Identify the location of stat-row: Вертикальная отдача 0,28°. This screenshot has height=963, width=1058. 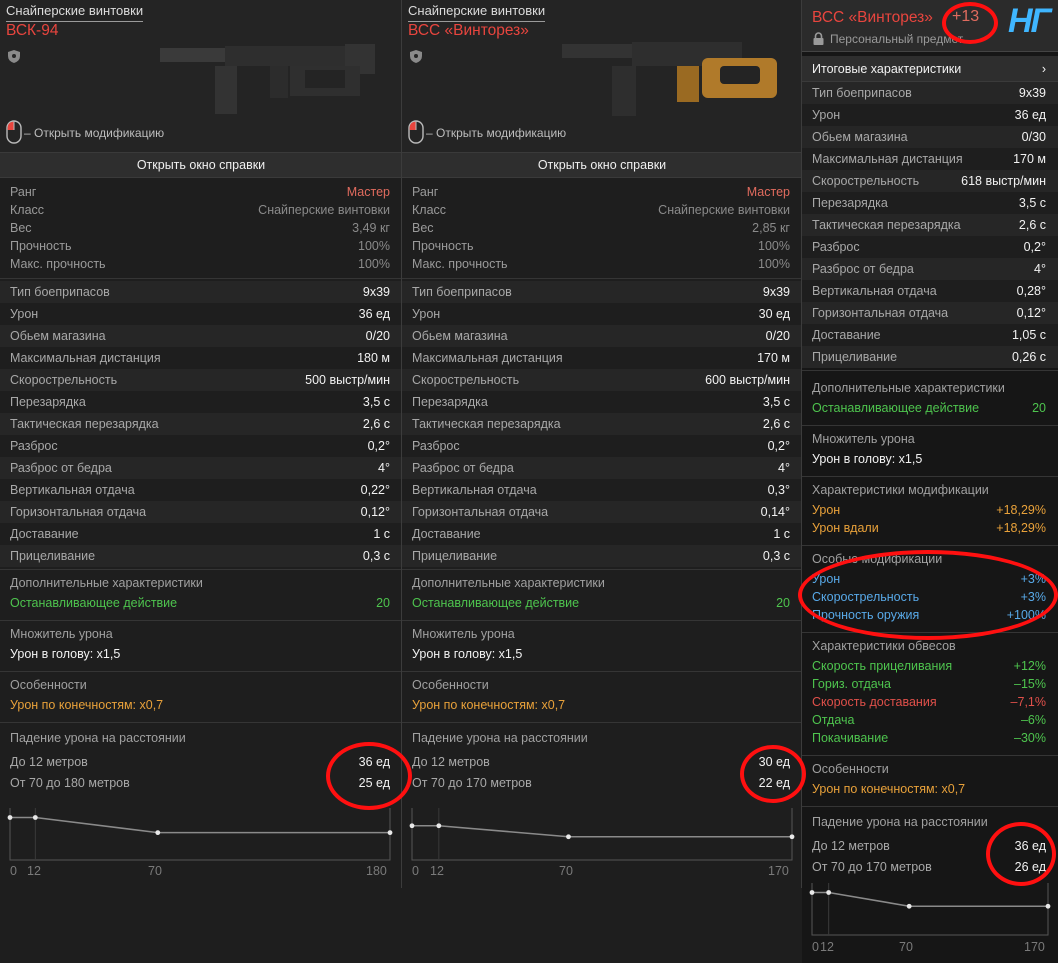
(930, 291).